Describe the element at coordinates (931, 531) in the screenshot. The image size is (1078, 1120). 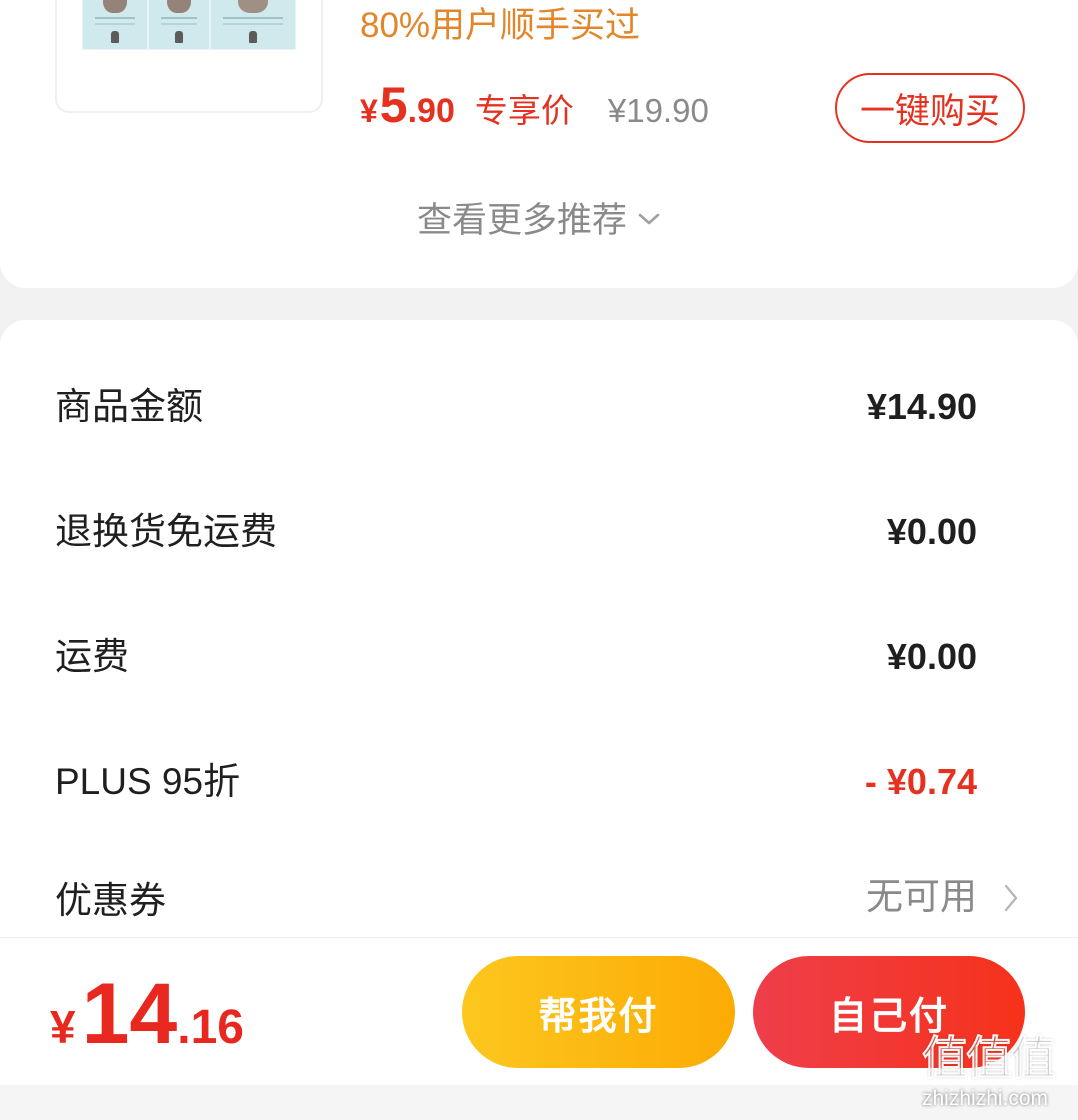
I see `return-shipping-value: ¥0.00` at that location.